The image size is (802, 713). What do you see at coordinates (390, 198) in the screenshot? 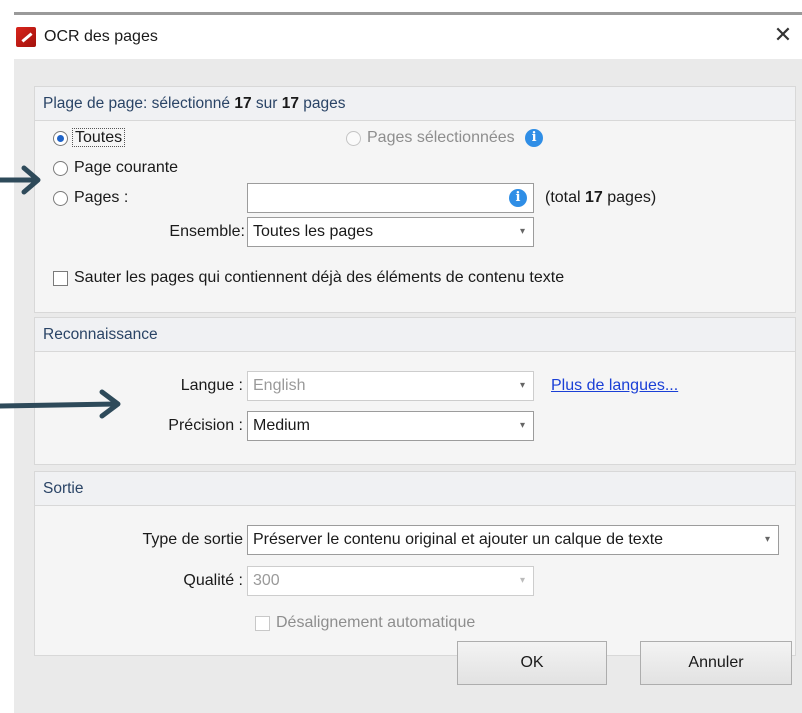
I see `pages-input: i` at bounding box center [390, 198].